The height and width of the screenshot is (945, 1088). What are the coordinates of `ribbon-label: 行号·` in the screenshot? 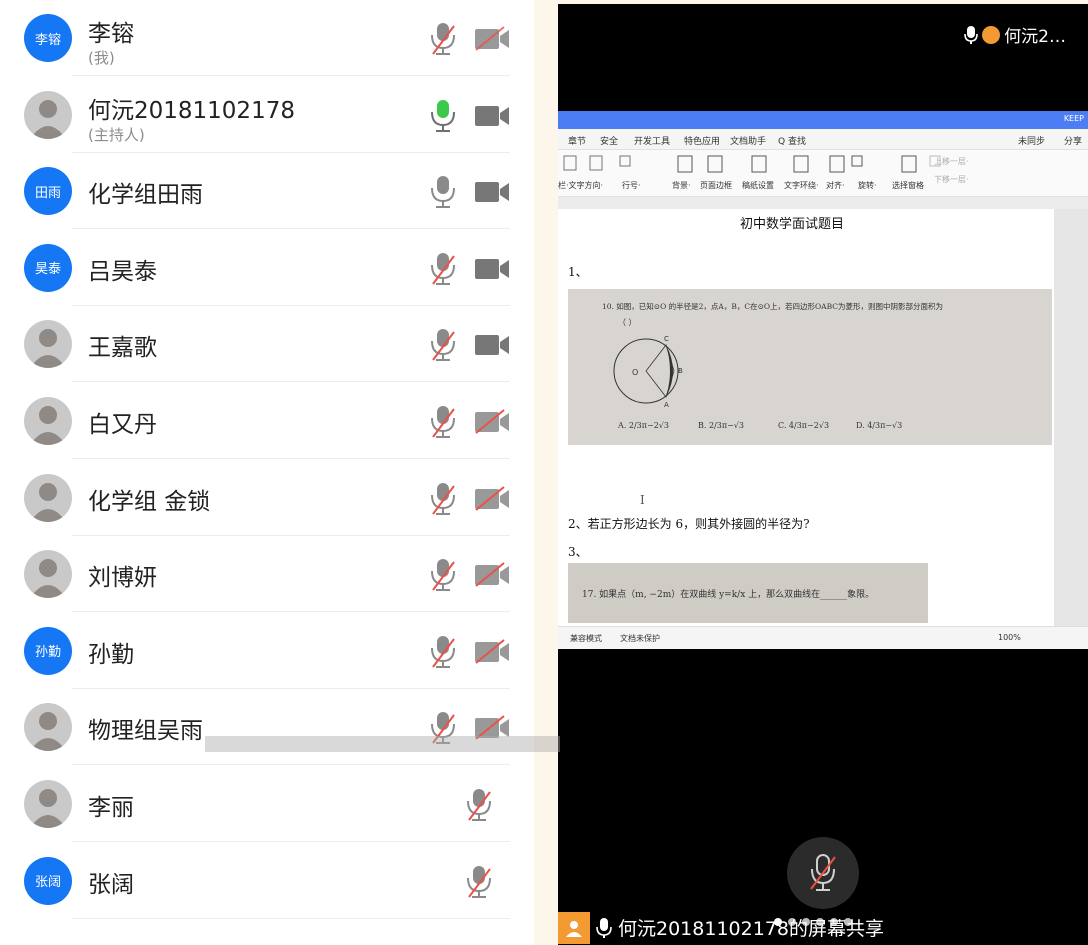 It's located at (631, 185).